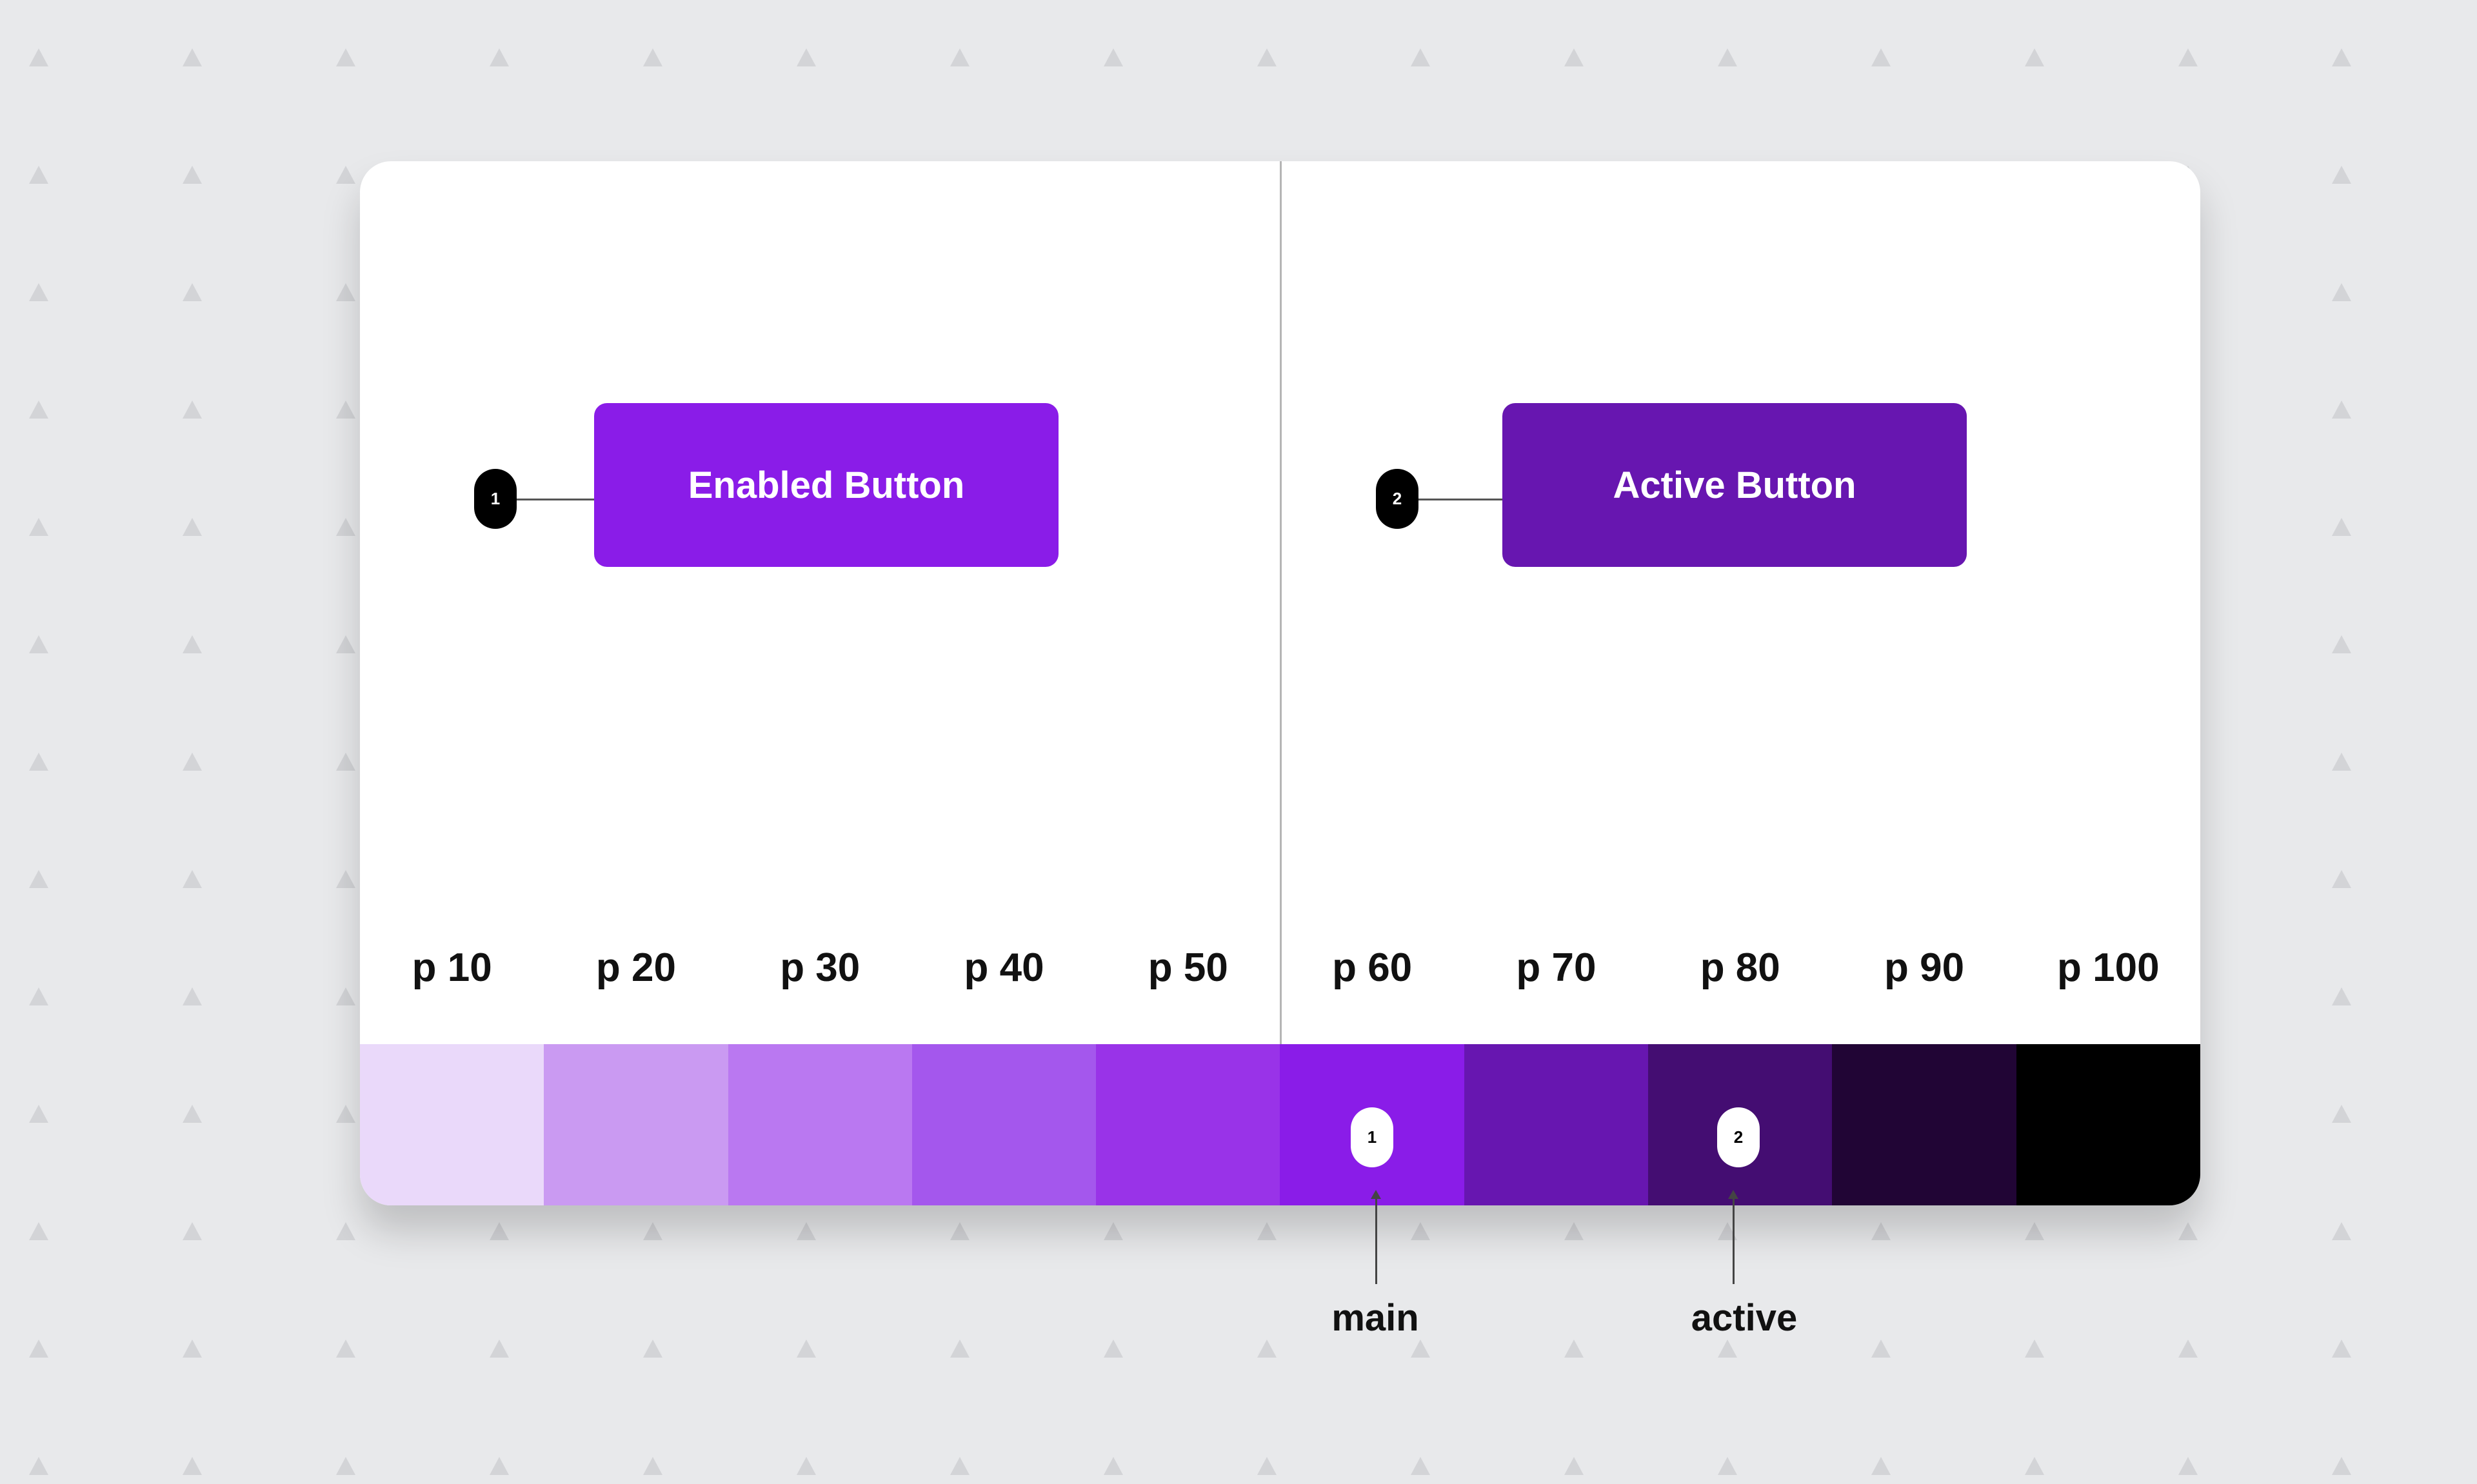  Describe the element at coordinates (1924, 1124) in the screenshot. I see `swatch-p90` at that location.